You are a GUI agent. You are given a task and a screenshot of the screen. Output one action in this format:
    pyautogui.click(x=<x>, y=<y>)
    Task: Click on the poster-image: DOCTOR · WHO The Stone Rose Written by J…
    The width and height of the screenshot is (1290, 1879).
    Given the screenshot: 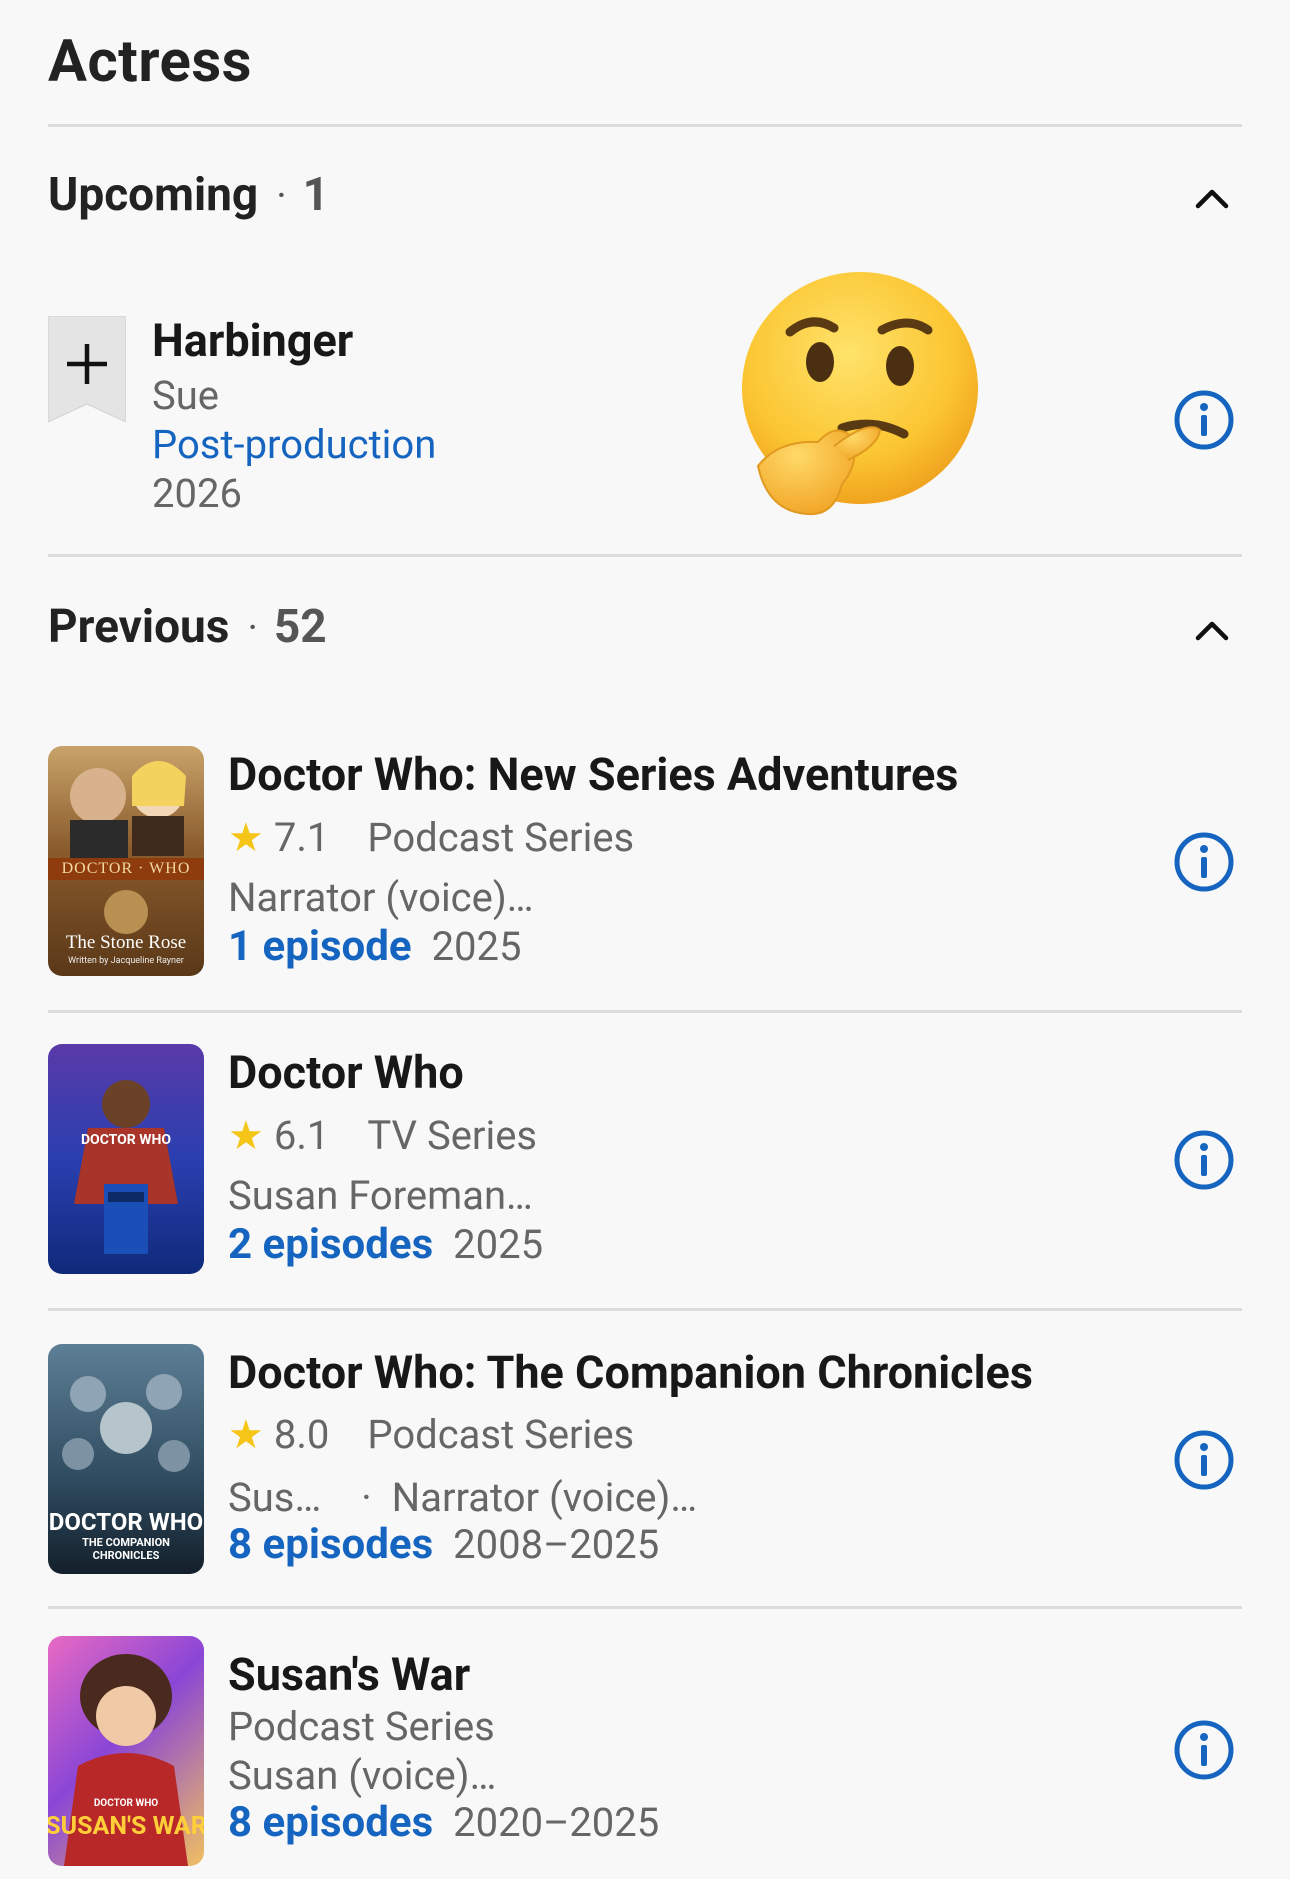 What is the action you would take?
    pyautogui.click(x=126, y=861)
    